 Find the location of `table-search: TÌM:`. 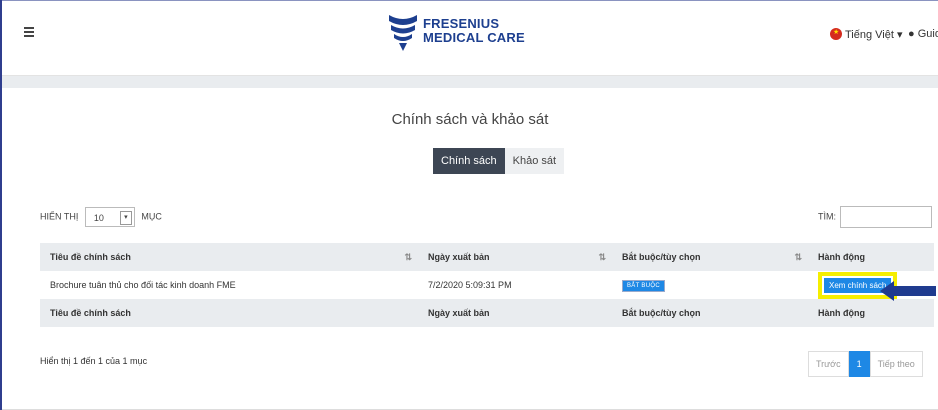

table-search: TÌM: is located at coordinates (875, 217).